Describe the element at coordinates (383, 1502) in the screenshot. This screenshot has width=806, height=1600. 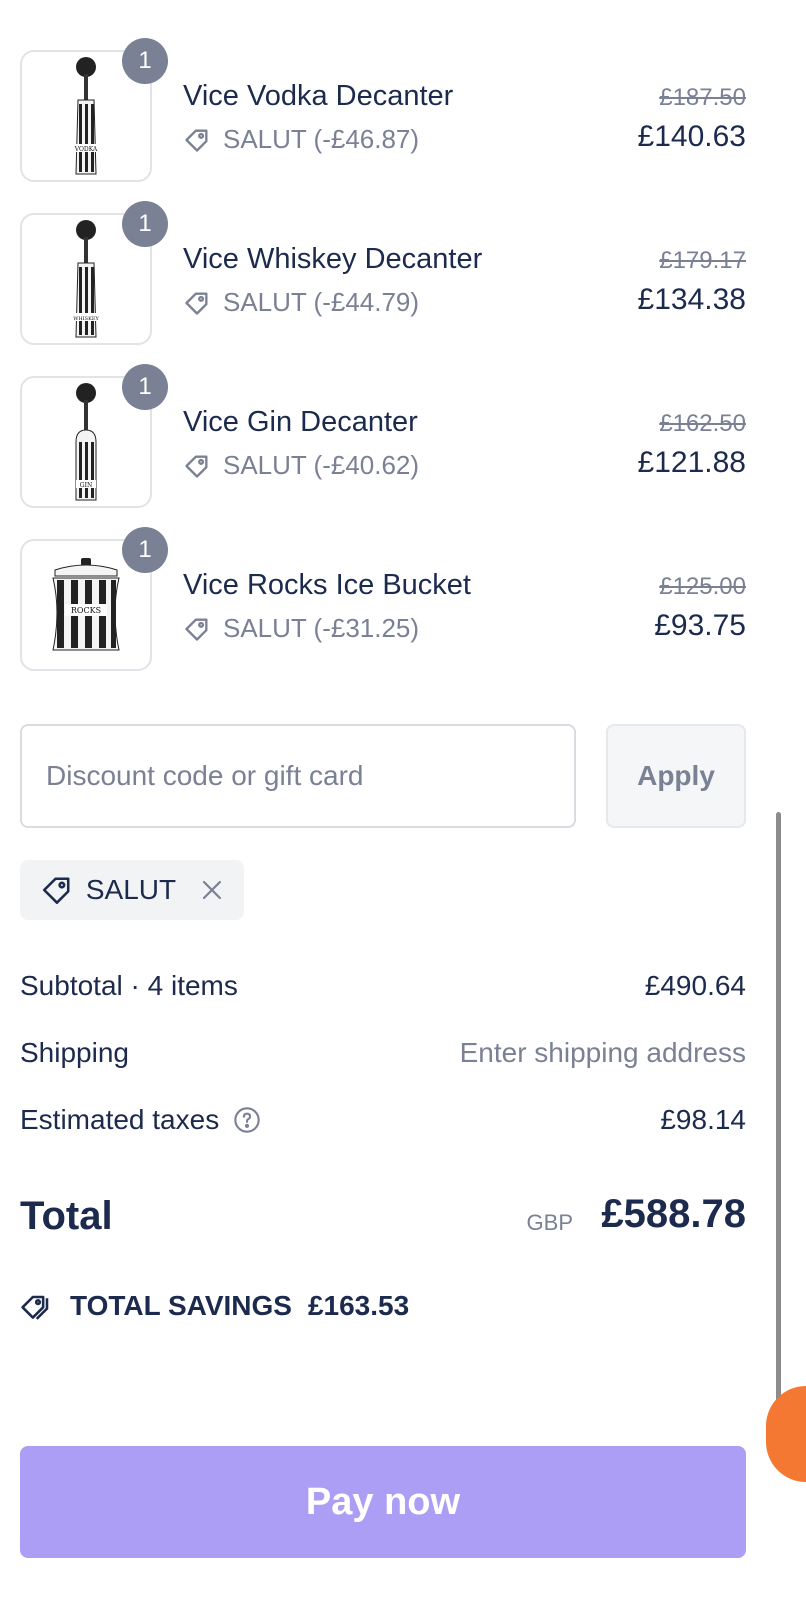
I see `pay-now-button: Pay now` at that location.